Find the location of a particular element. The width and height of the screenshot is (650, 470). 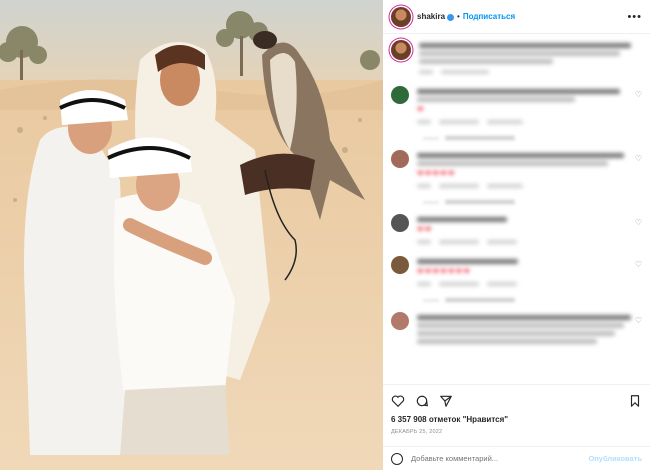

verified-badge-icon is located at coordinates (451, 17).